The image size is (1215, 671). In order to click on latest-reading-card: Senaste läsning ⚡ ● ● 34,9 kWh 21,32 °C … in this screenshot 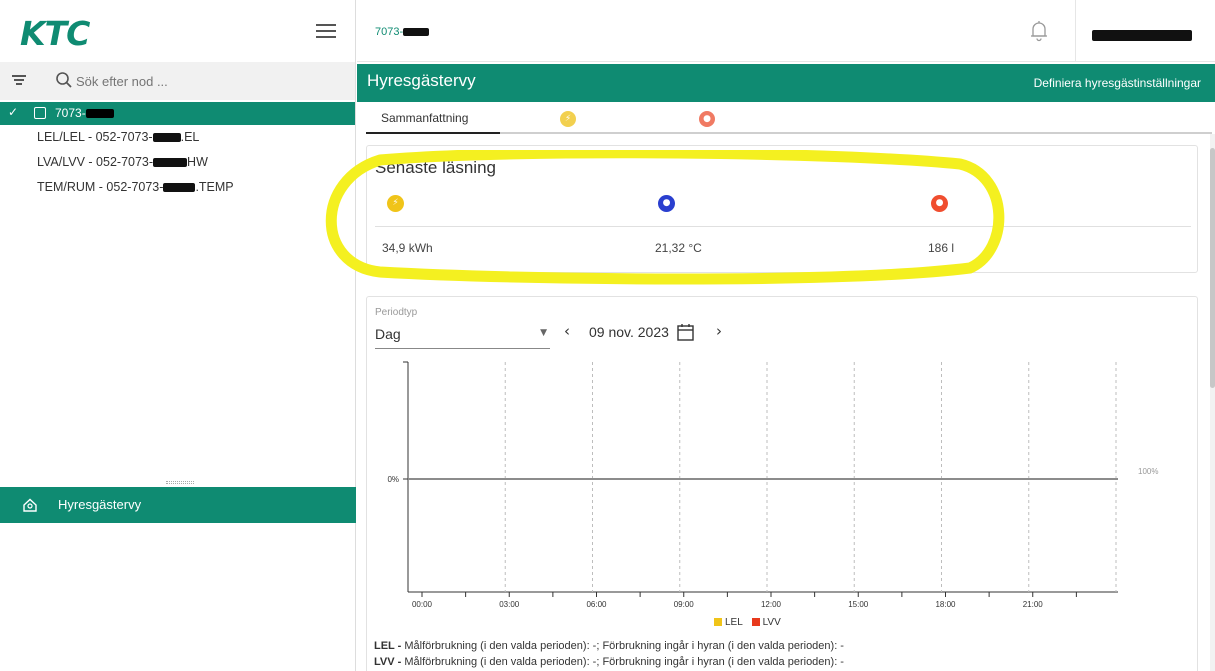, I will do `click(782, 209)`.